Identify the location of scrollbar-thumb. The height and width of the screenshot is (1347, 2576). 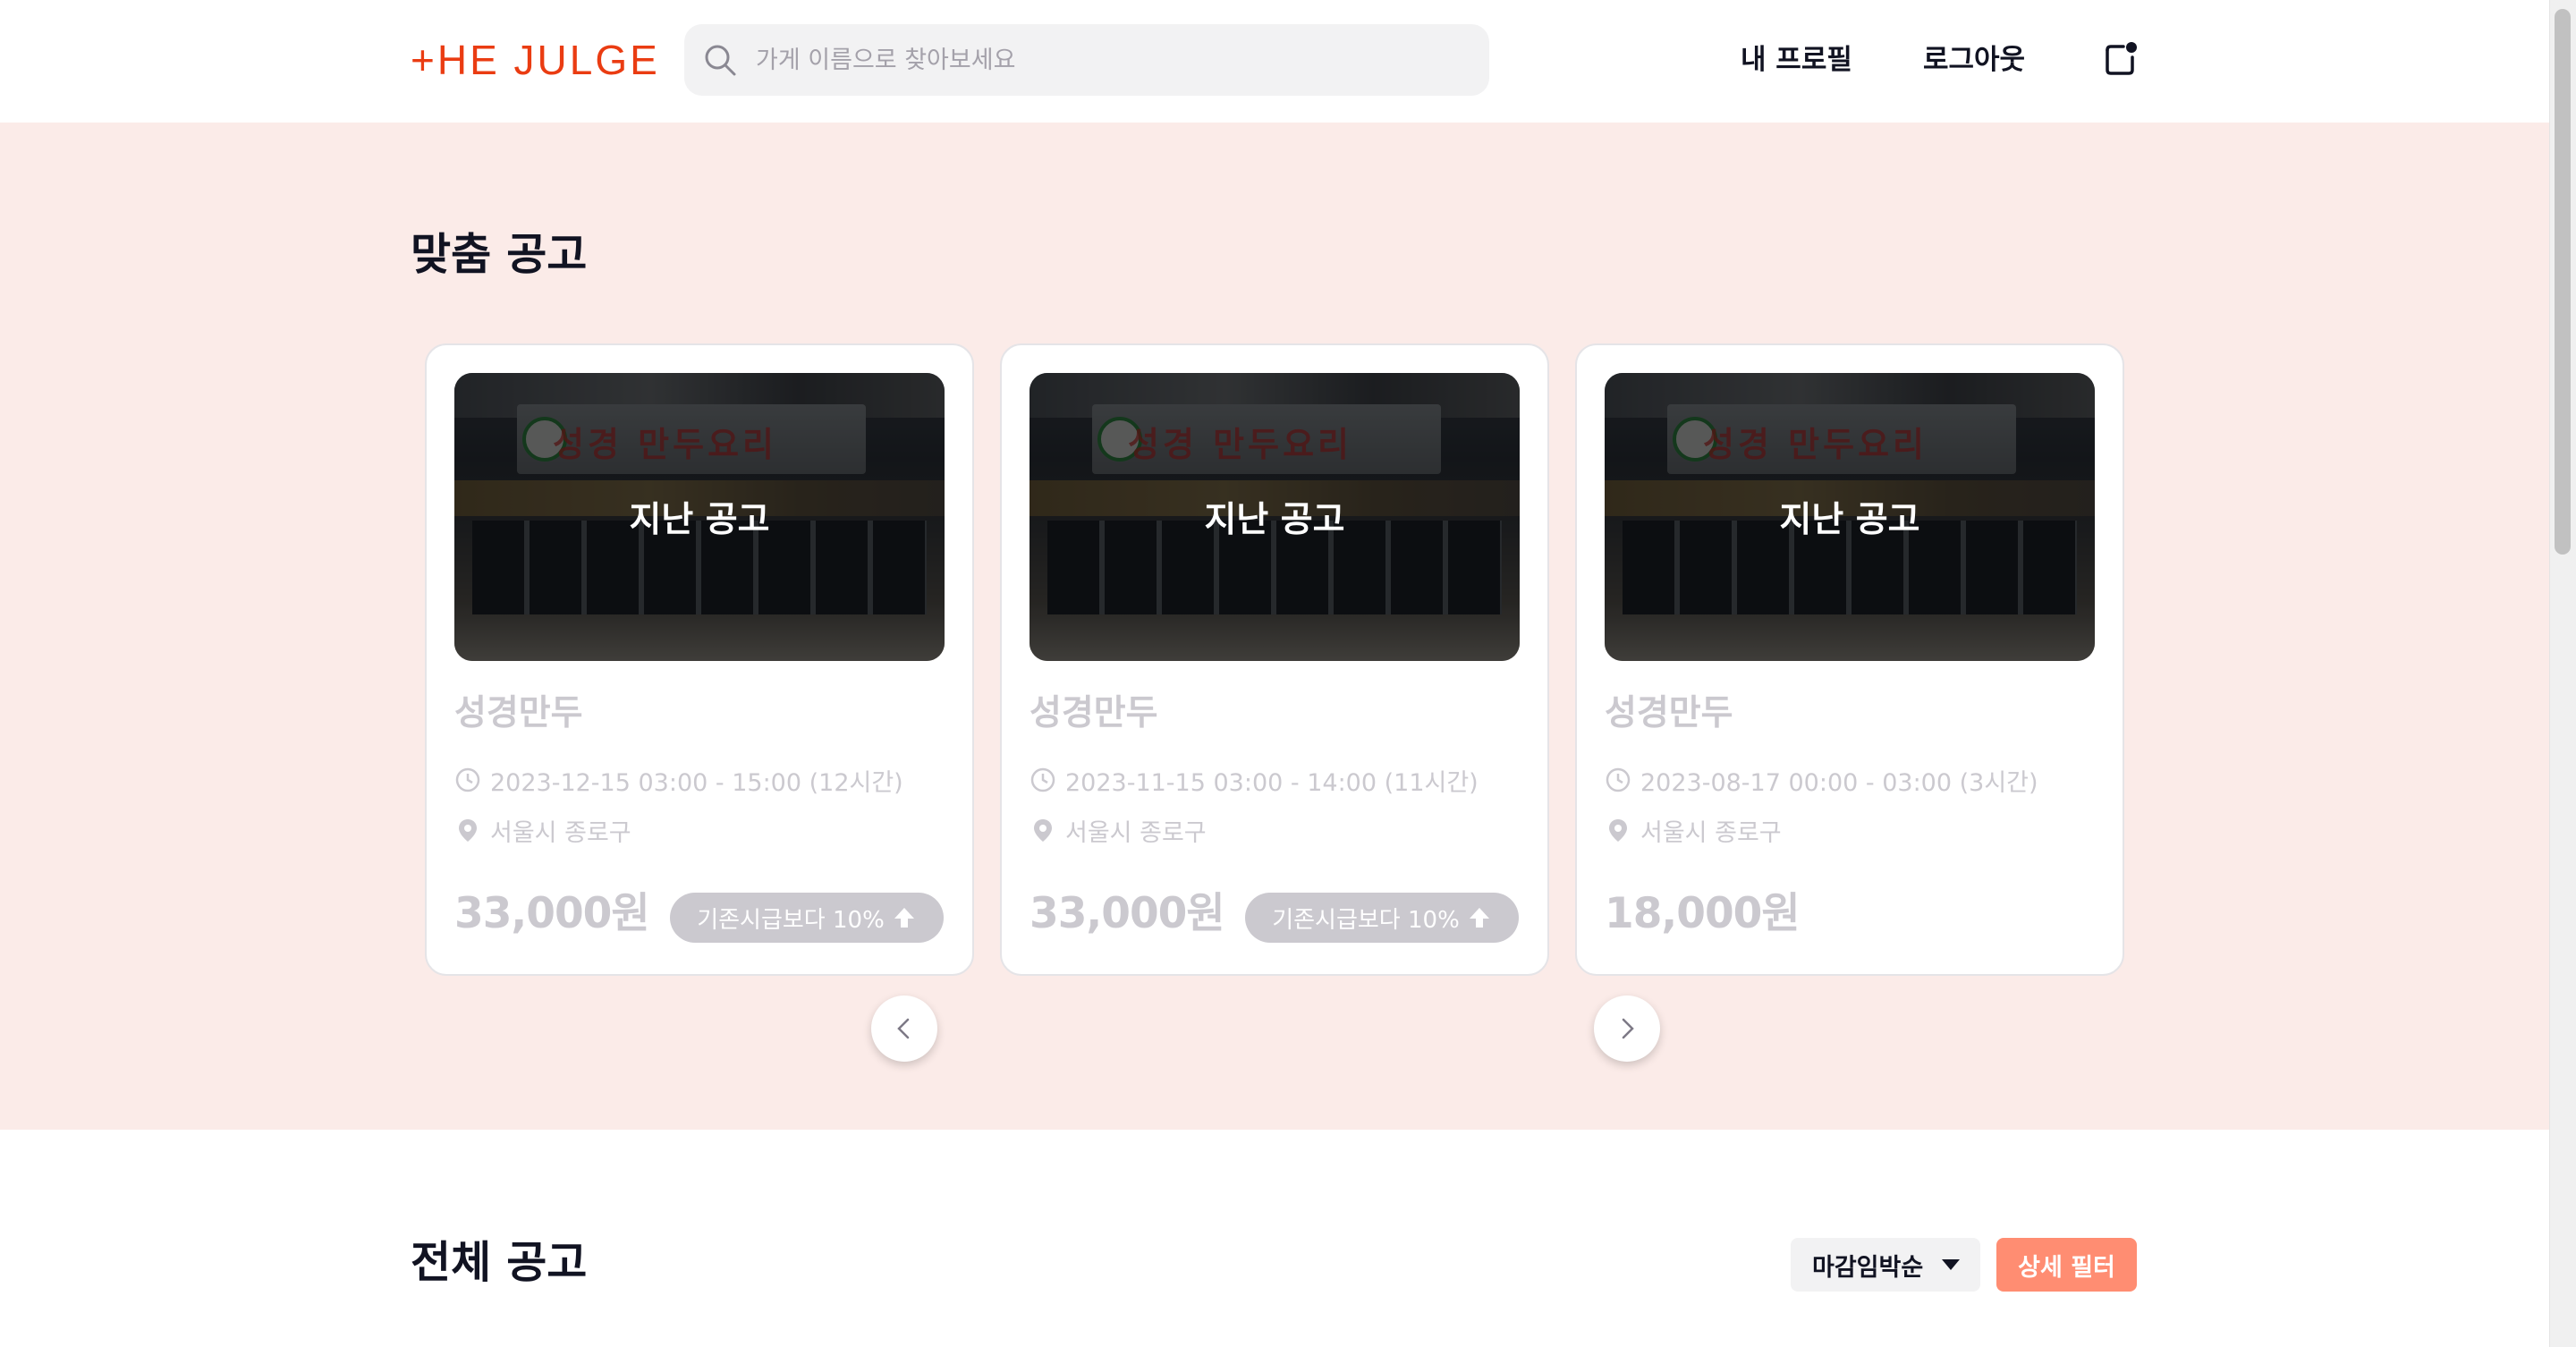
(2563, 282).